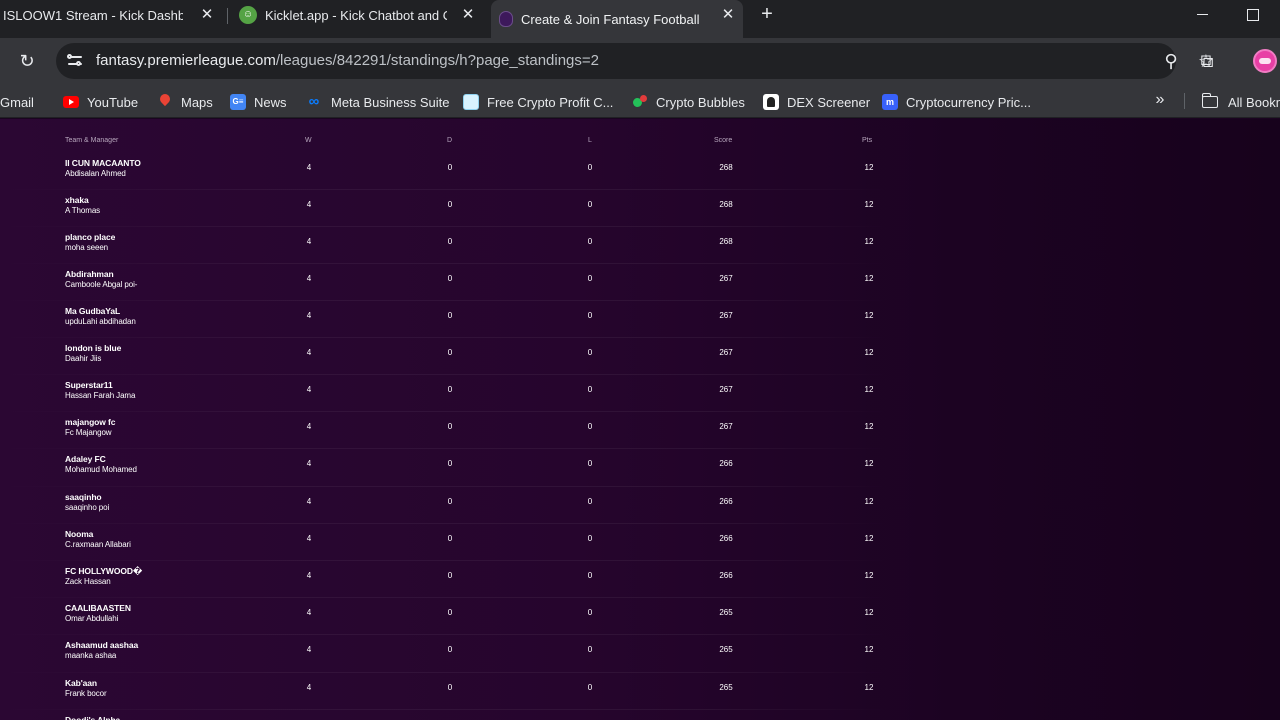 The image size is (1280, 720). Describe the element at coordinates (98, 608) in the screenshot. I see `team-name-link: CAALIBAASTEN` at that location.